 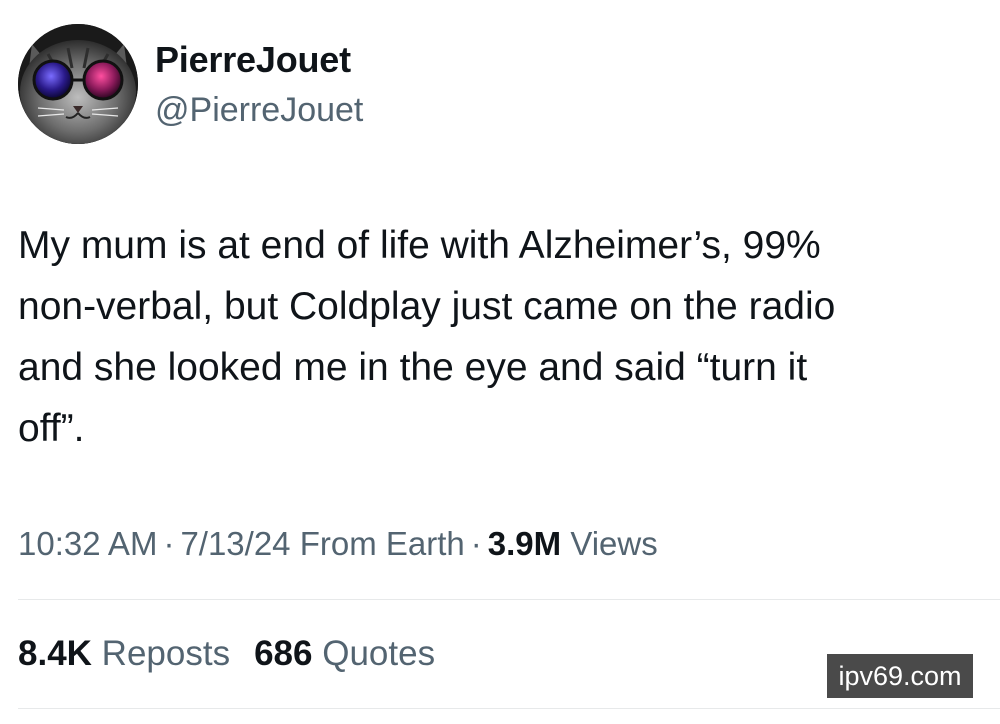 What do you see at coordinates (283, 653) in the screenshot?
I see `quotes-count: 686` at bounding box center [283, 653].